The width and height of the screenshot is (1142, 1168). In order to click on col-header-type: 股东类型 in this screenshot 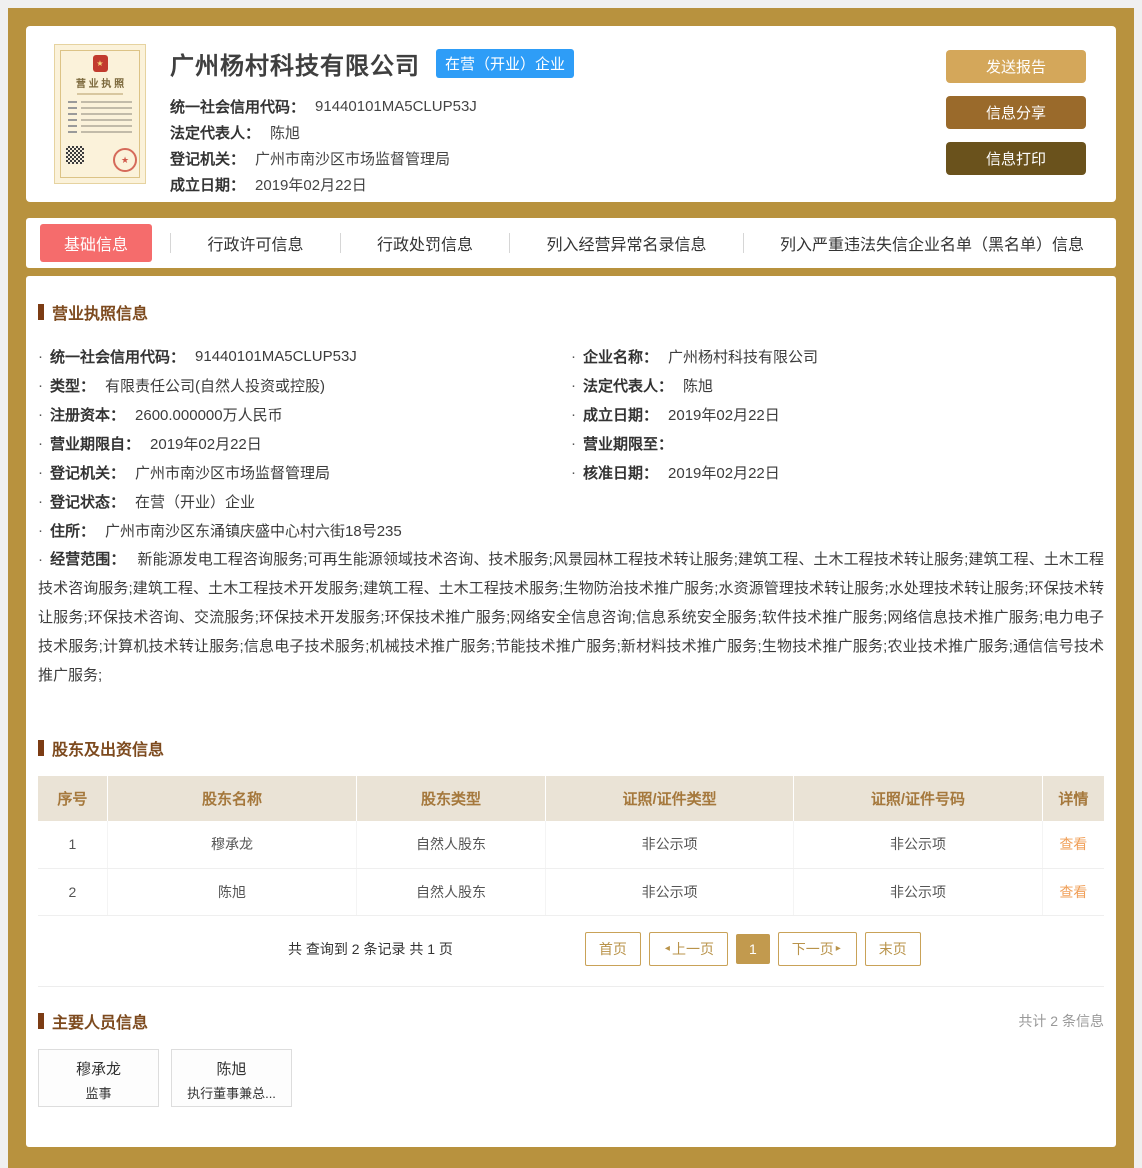, I will do `click(451, 798)`.